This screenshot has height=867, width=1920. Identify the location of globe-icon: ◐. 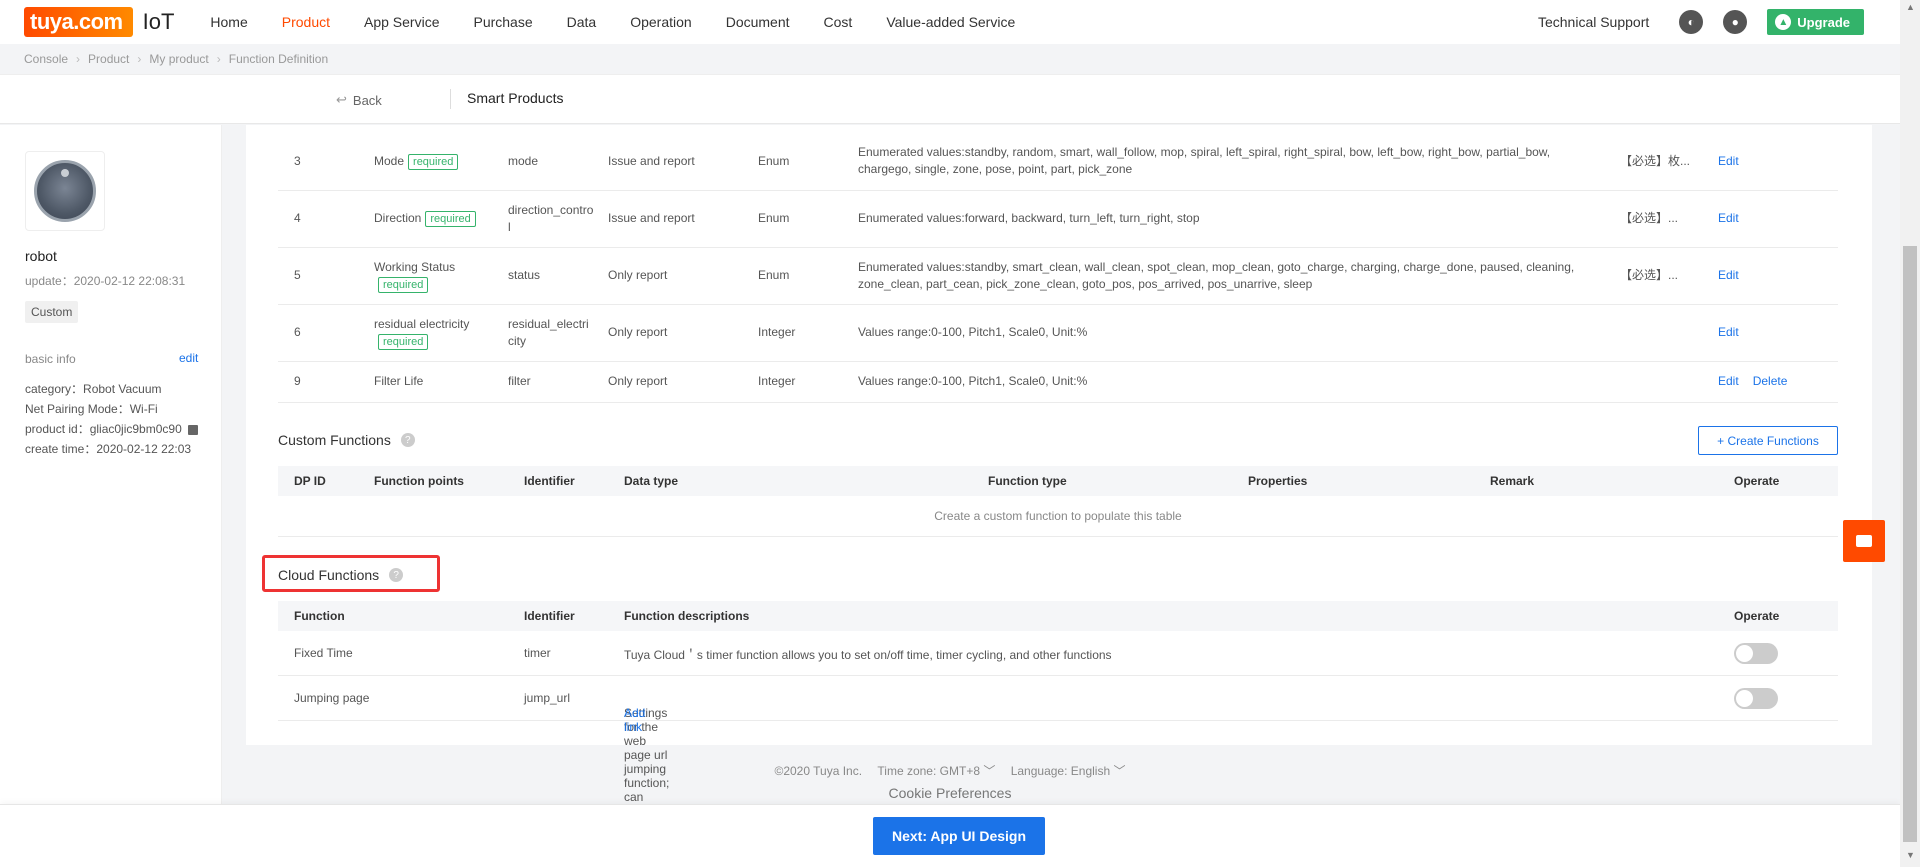
(1691, 22).